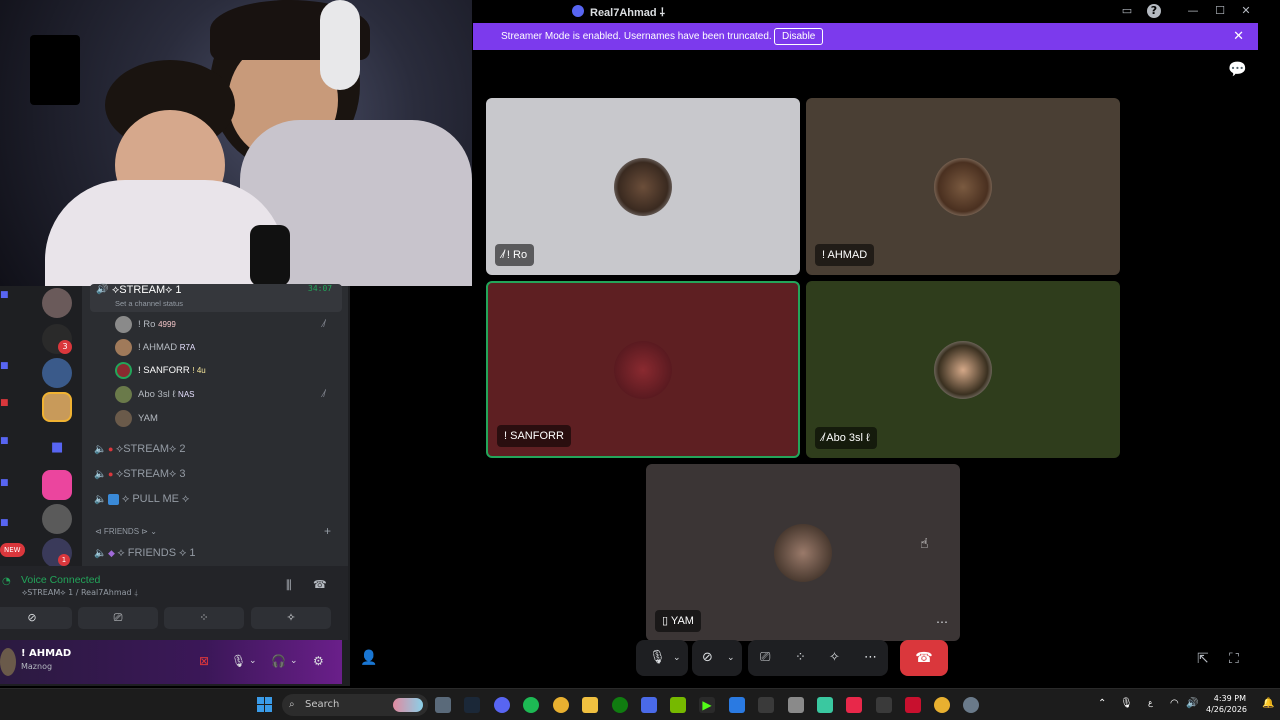 This screenshot has height=720, width=1280. Describe the element at coordinates (155, 395) in the screenshot. I see `voice-member: Abo 3sl ℓ NAS` at that location.